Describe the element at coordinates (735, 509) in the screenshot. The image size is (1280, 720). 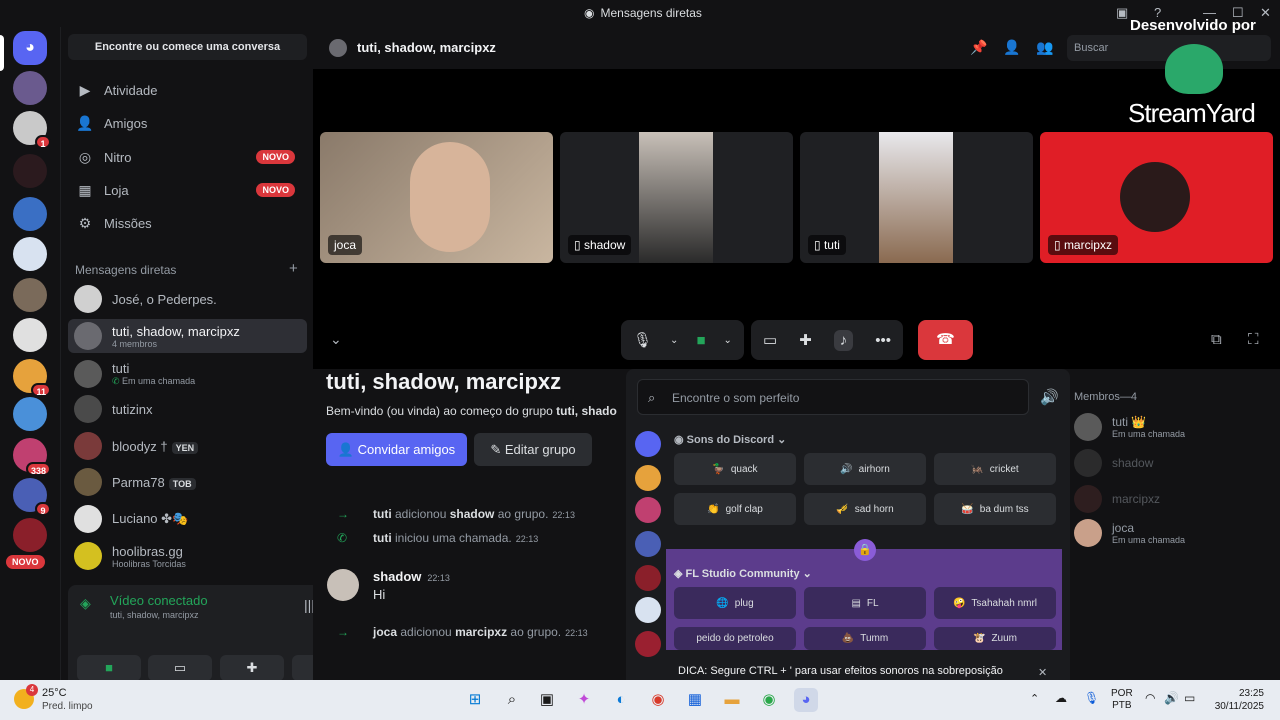
I see `sound-button: 👏 golf clap` at that location.